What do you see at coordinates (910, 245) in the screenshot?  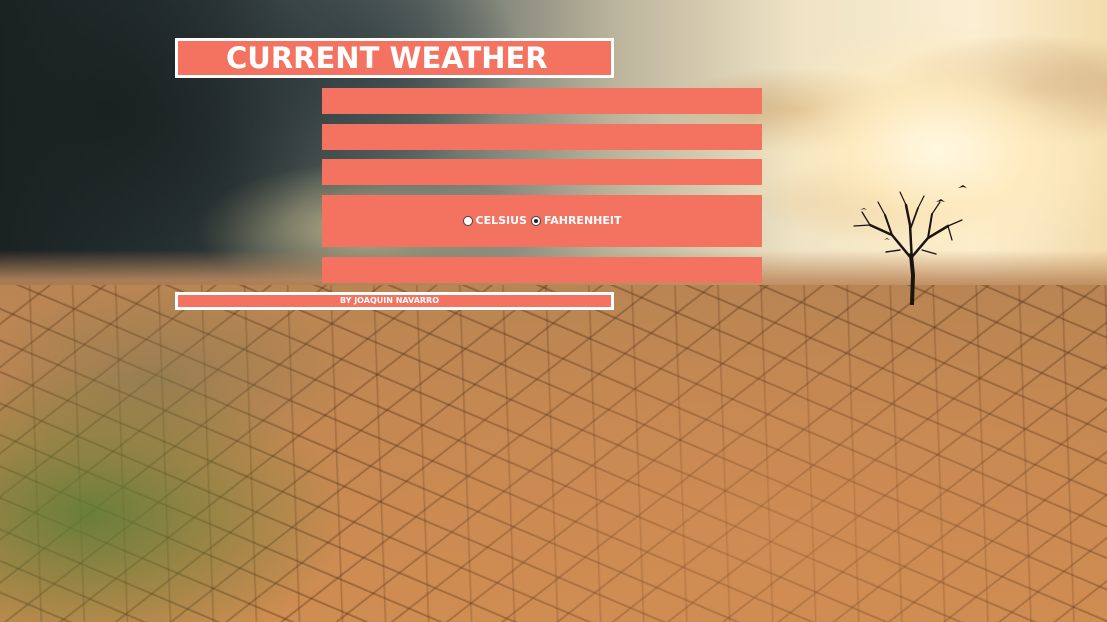 I see `bare-tree-icon` at bounding box center [910, 245].